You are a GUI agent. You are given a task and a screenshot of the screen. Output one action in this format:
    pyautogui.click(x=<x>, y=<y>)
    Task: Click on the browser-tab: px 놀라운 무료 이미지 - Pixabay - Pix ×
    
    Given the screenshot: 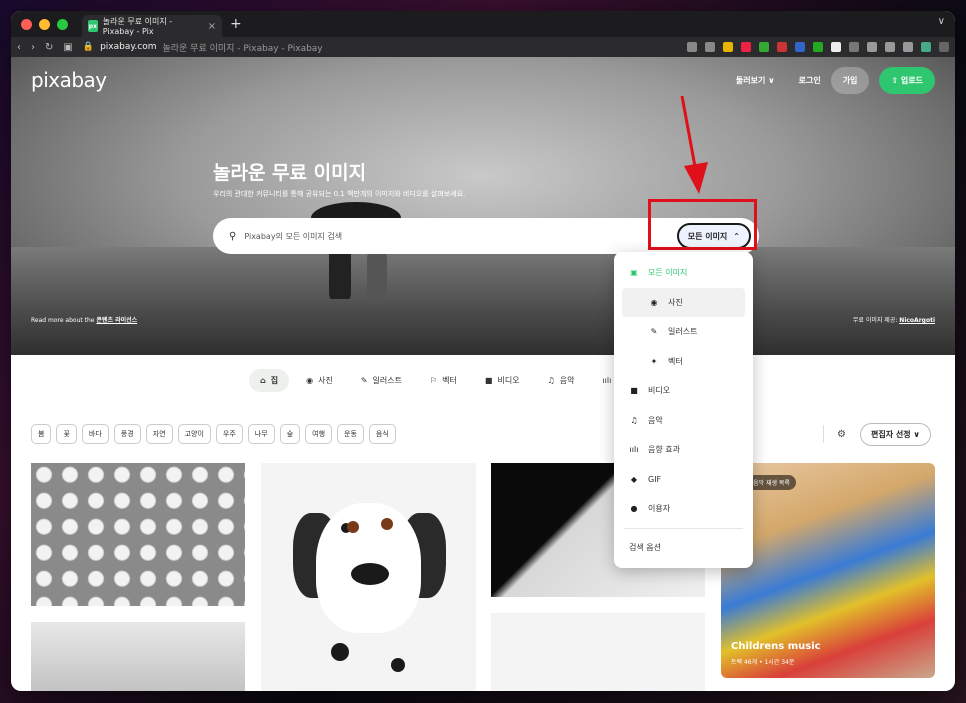 What is the action you would take?
    pyautogui.click(x=152, y=26)
    